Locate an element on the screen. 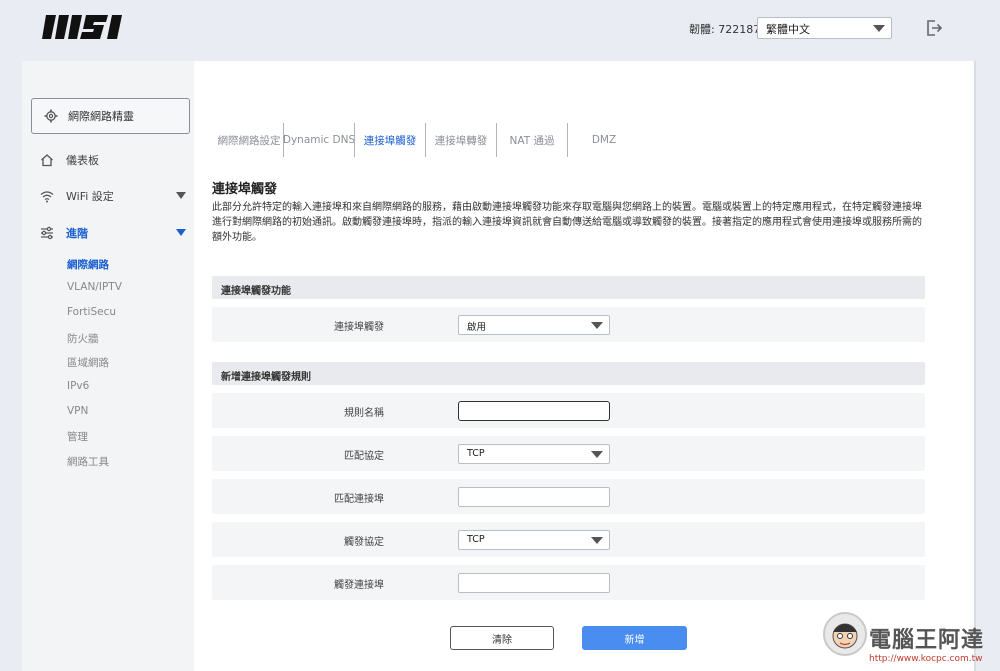  sidebar-item-advanced: 進階 is located at coordinates (115, 233).